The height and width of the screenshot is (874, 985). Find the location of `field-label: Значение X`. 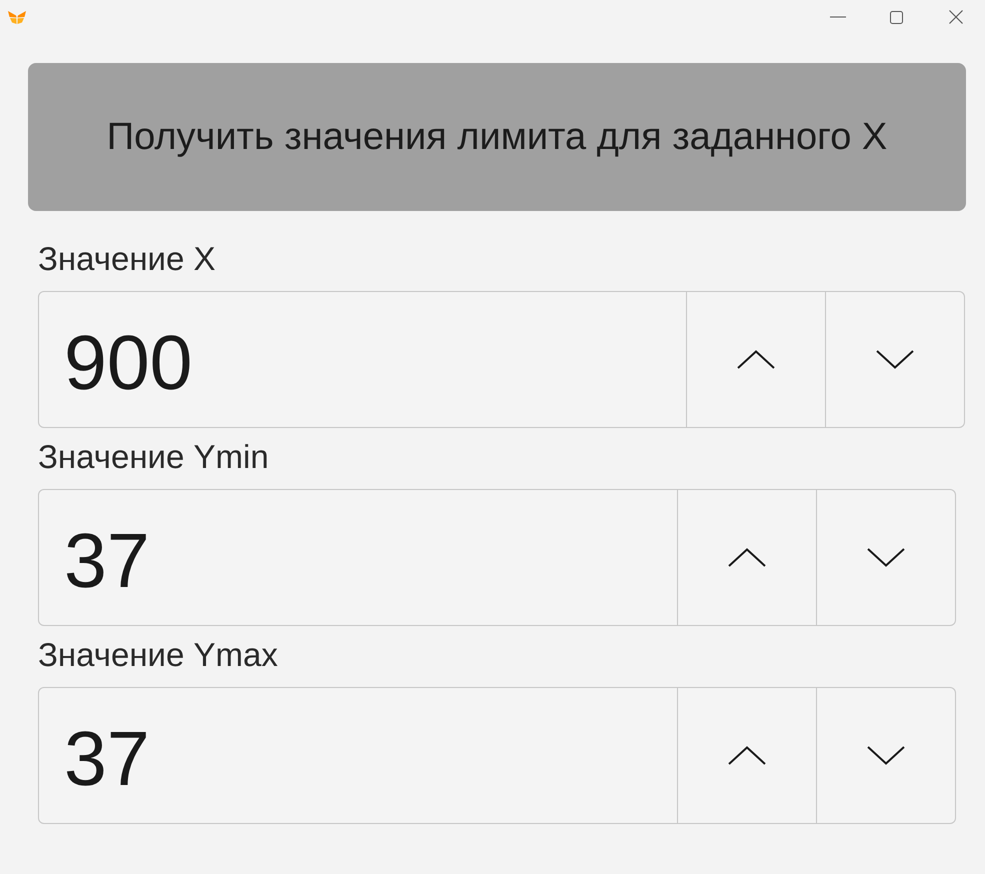

field-label: Значение X is located at coordinates (127, 259).